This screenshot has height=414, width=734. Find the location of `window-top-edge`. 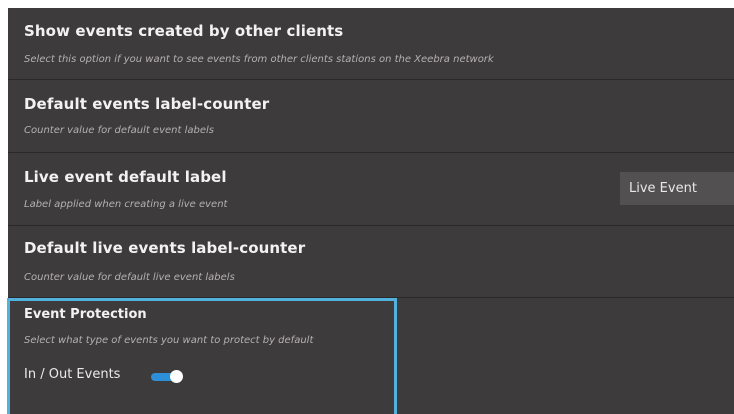

window-top-edge is located at coordinates (367, 4).